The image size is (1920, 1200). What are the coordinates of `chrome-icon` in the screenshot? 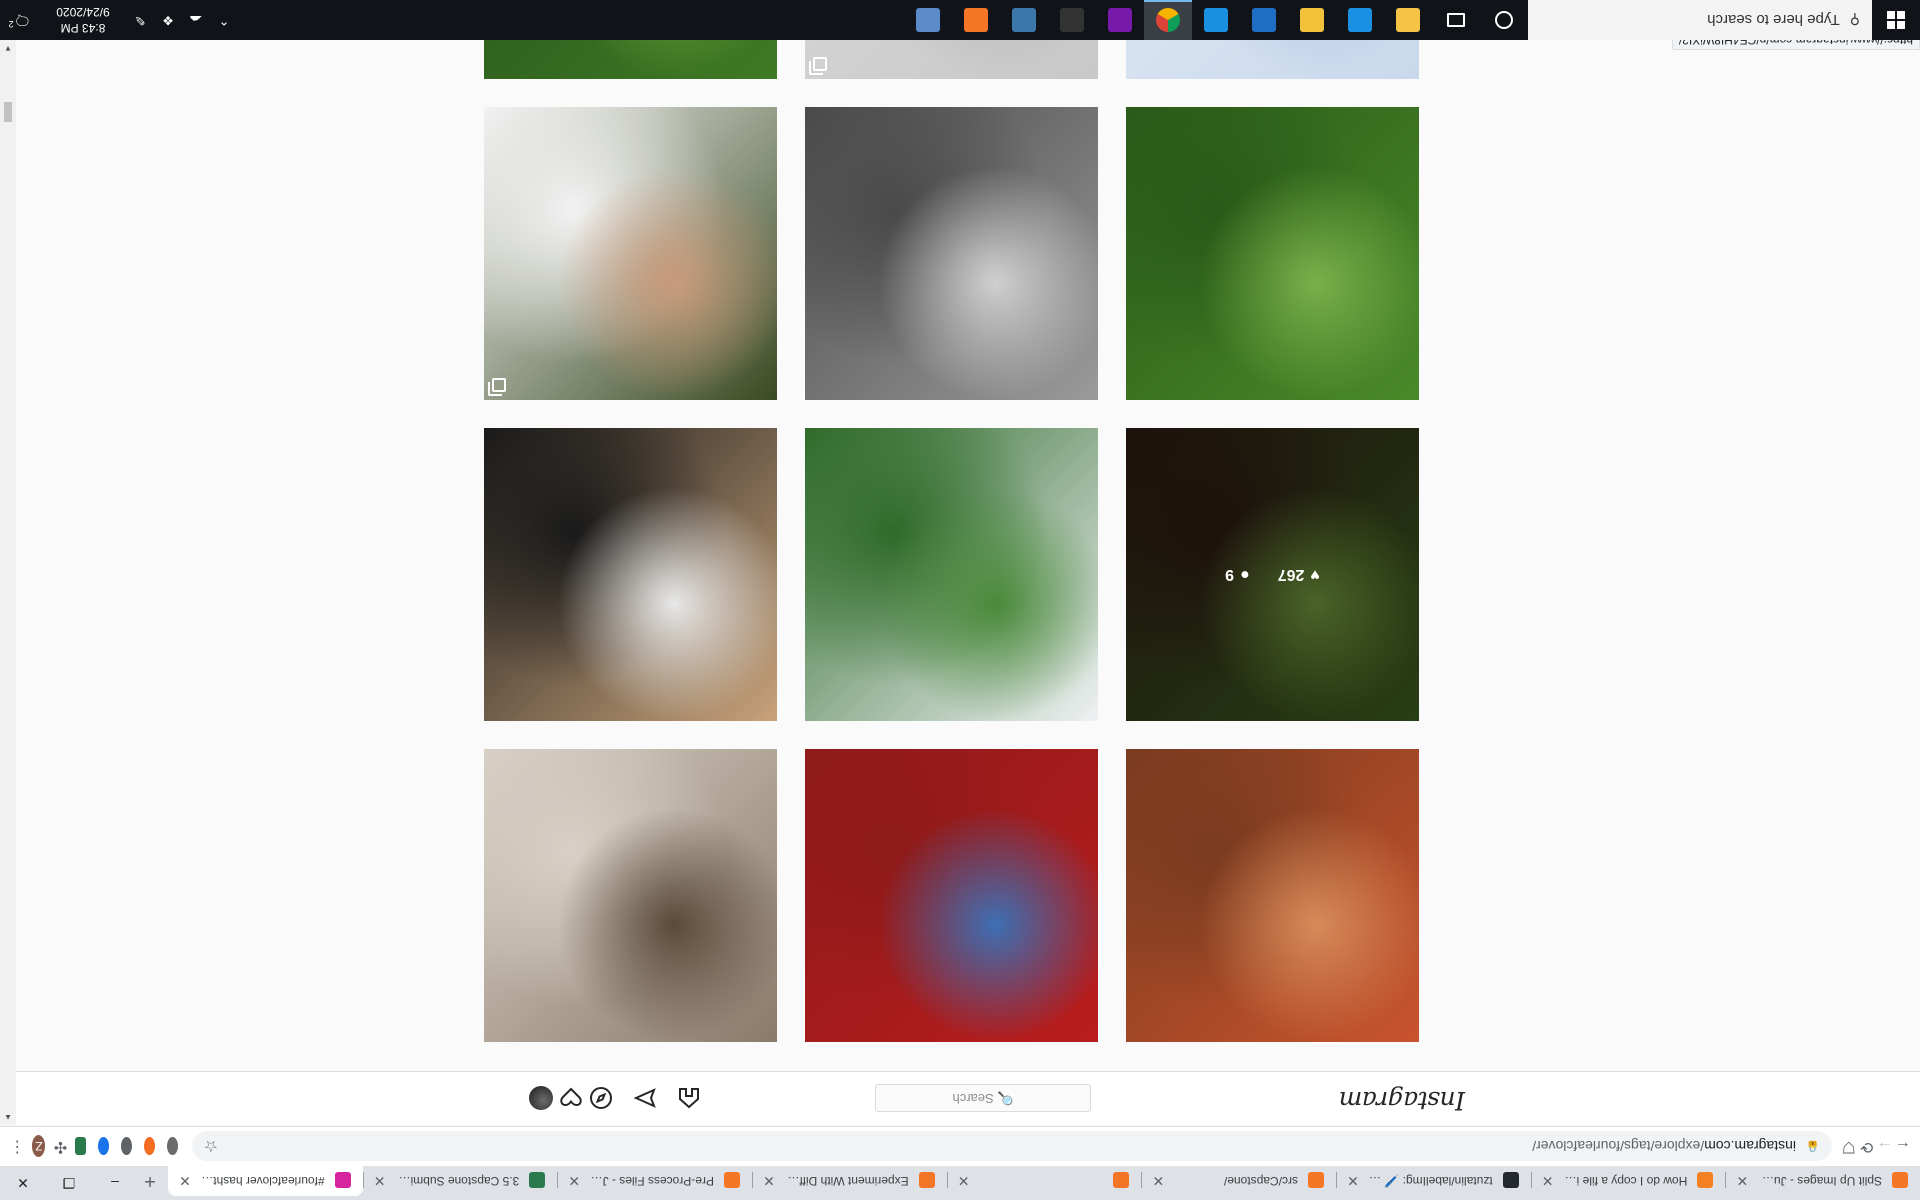 It's located at (1168, 20).